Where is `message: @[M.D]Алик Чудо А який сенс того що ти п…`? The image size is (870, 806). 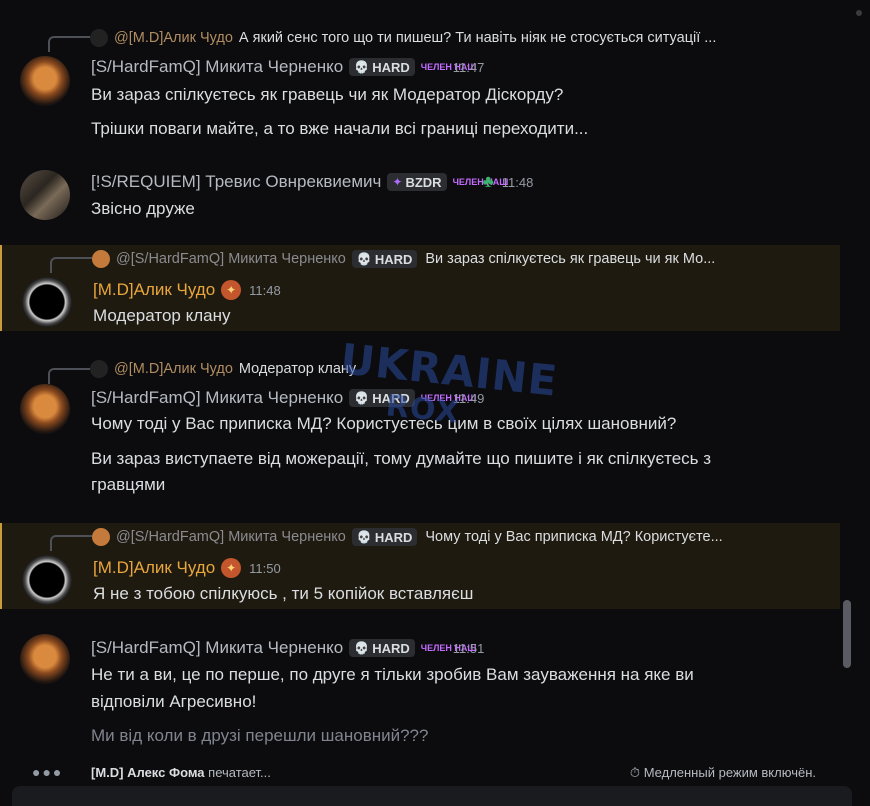
message: @[M.D]Алик Чудо А який сенс того що ти п… is located at coordinates (419, 84).